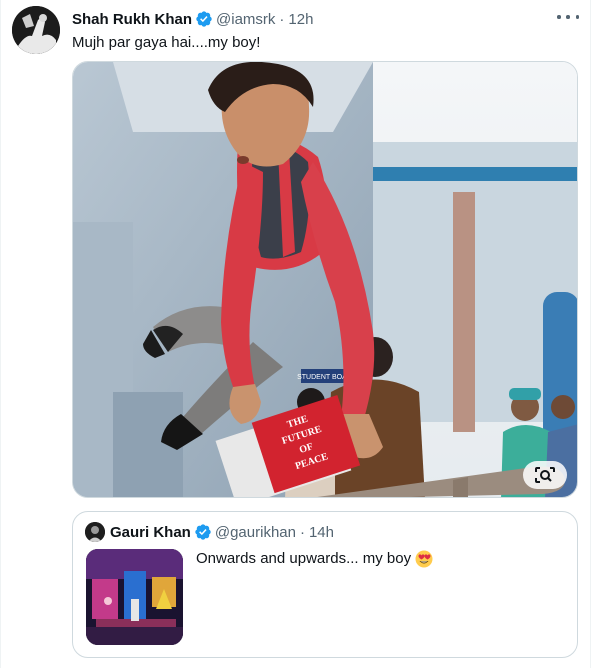 This screenshot has height=668, width=591. Describe the element at coordinates (166, 42) in the screenshot. I see `tweet-text: Mujh par gaya hai....my boy!` at that location.